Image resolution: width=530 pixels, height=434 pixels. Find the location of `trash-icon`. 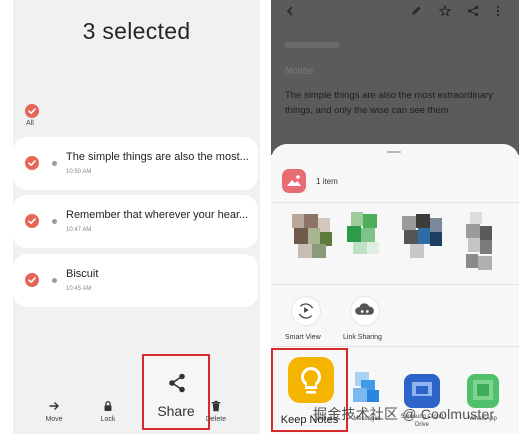

trash-icon is located at coordinates (216, 406).